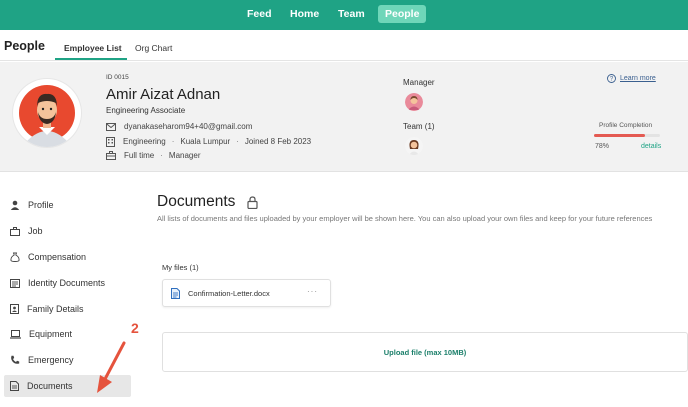 This screenshot has width=688, height=407. I want to click on documents-heading: Documents, so click(208, 202).